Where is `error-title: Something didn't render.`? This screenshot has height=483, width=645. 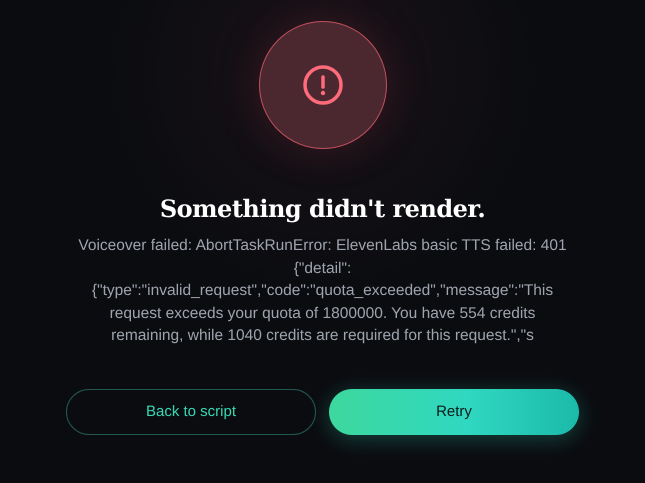 error-title: Something didn't render. is located at coordinates (323, 208).